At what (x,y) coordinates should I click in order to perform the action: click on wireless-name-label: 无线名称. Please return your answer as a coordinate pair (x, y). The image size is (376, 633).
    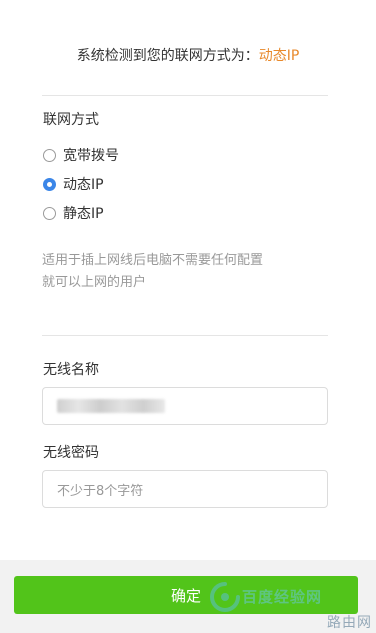
    Looking at the image, I should click on (71, 370).